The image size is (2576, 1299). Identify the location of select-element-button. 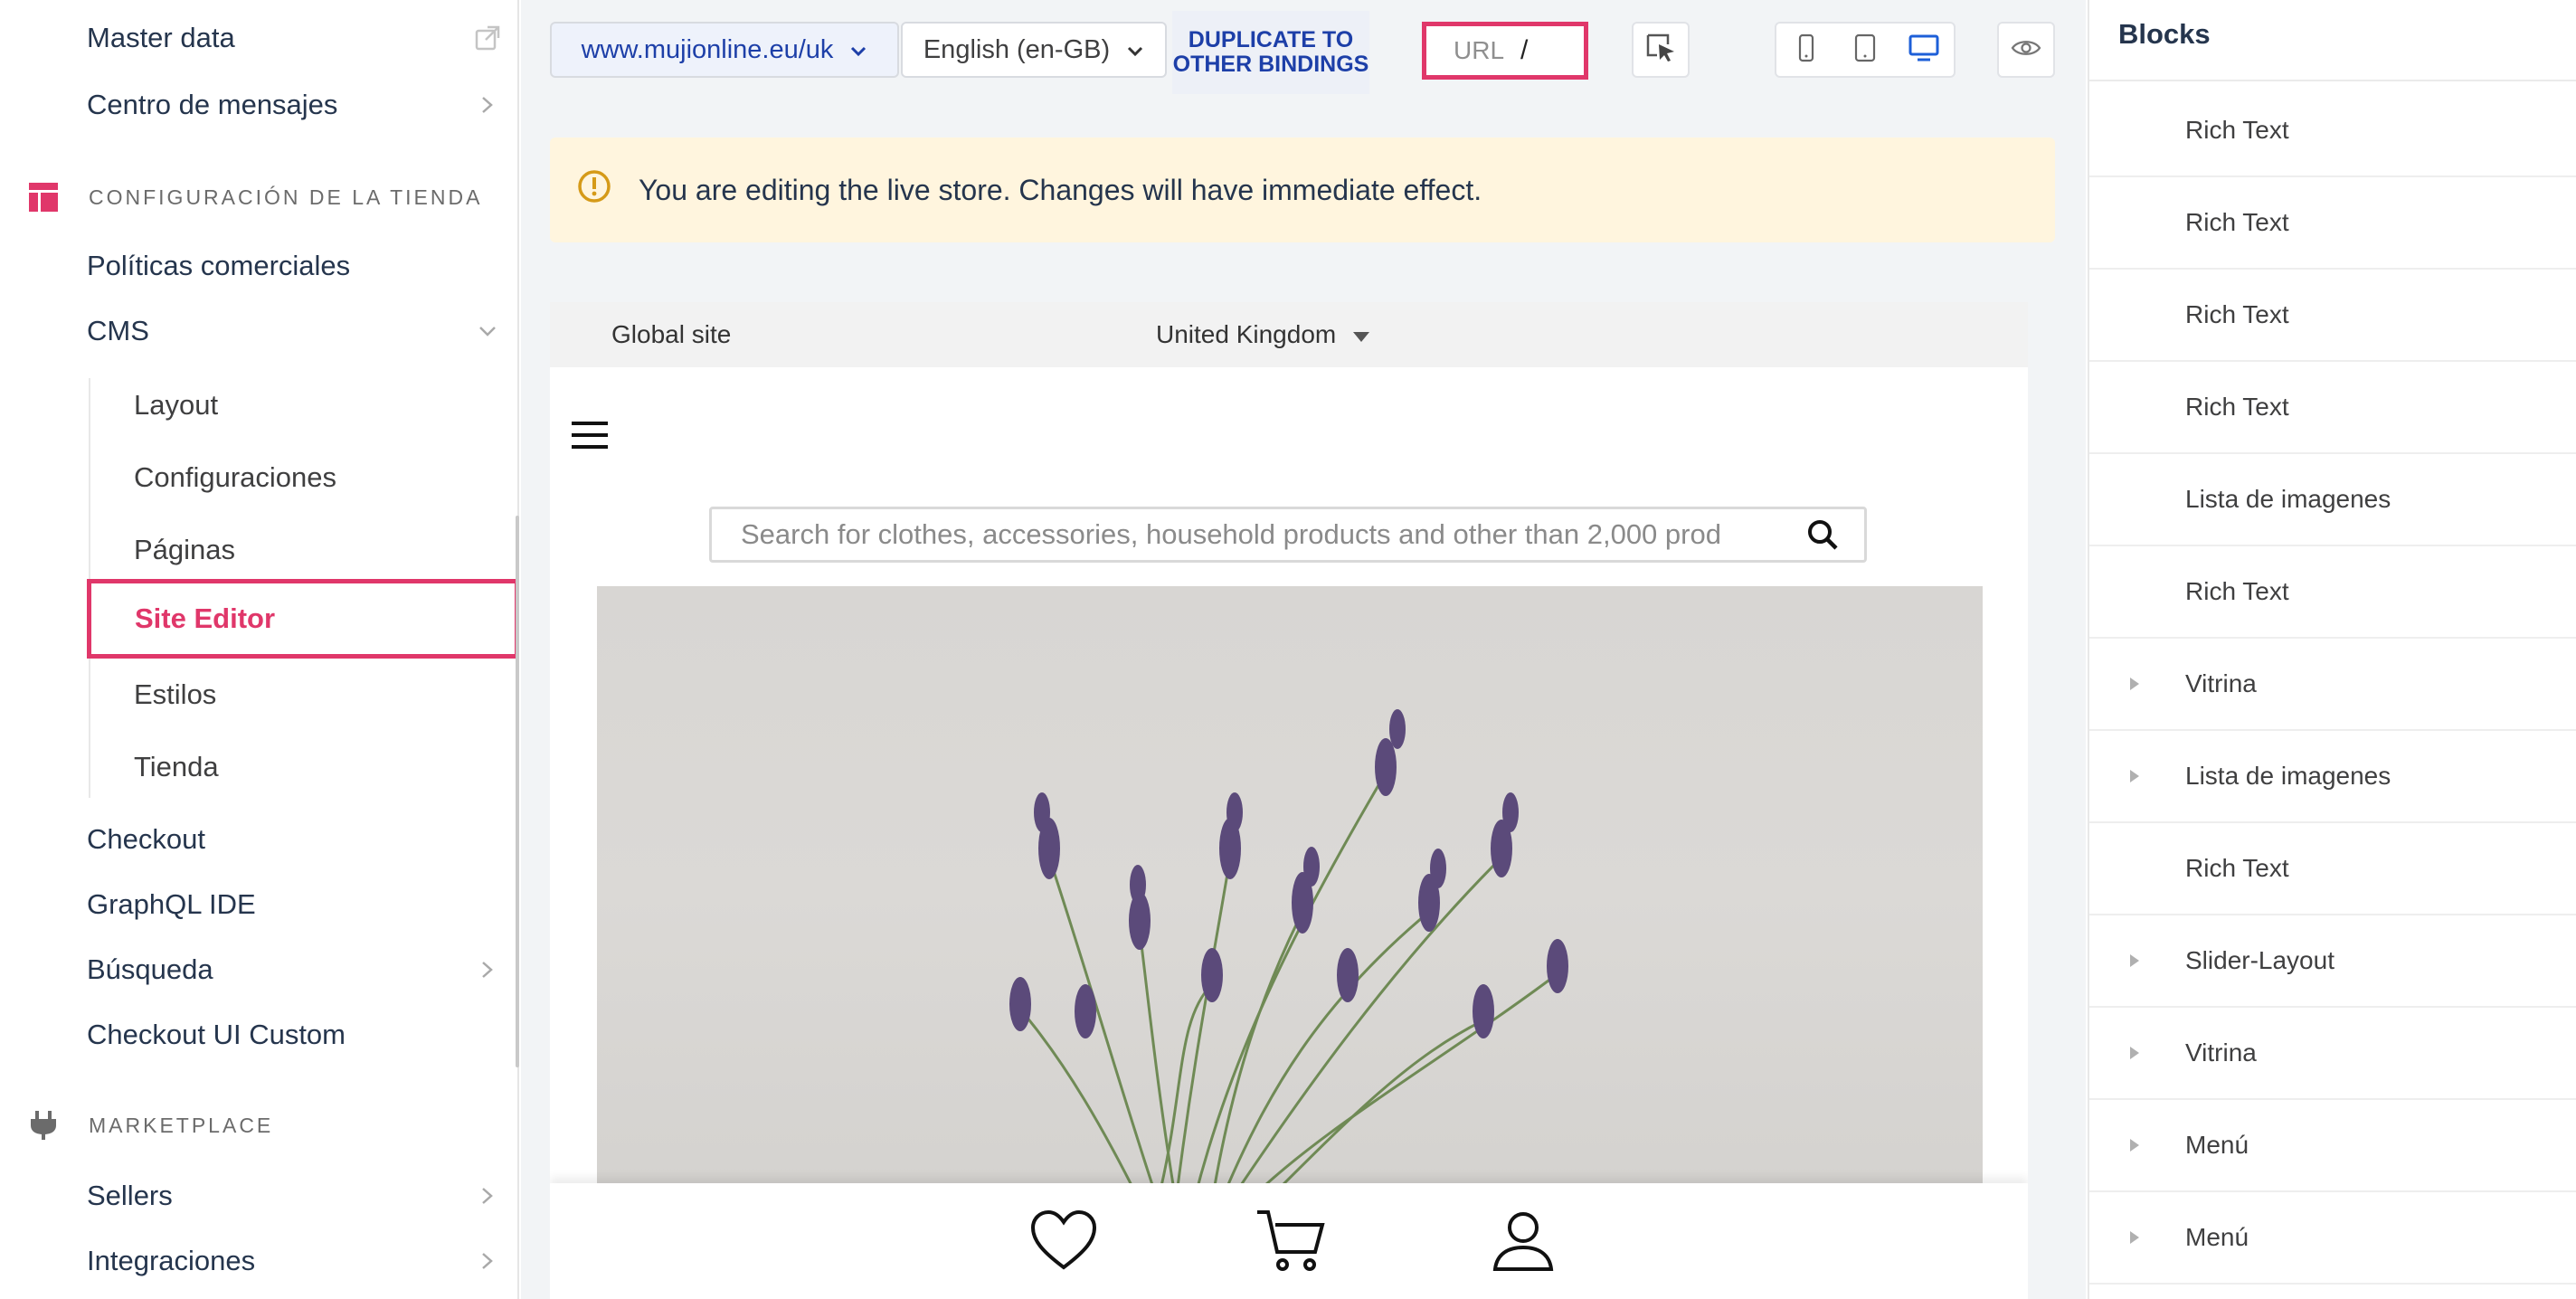
(1661, 50).